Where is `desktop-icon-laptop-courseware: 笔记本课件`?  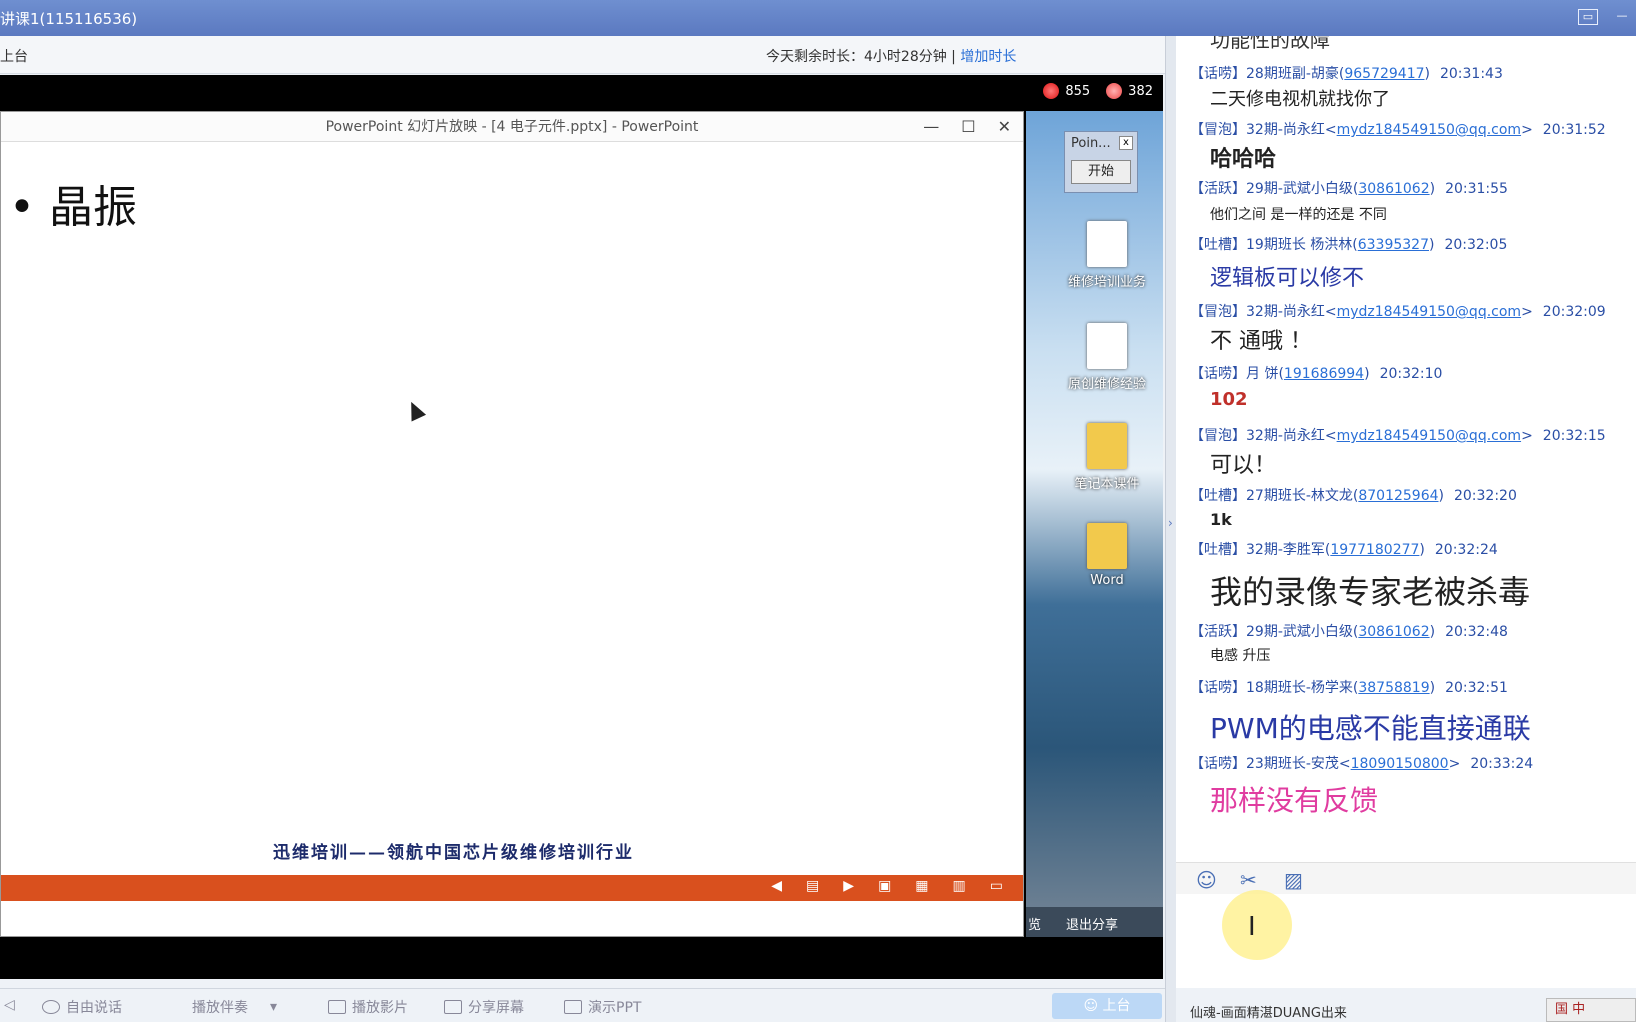 desktop-icon-laptop-courseware: 笔记本课件 is located at coordinates (1107, 457).